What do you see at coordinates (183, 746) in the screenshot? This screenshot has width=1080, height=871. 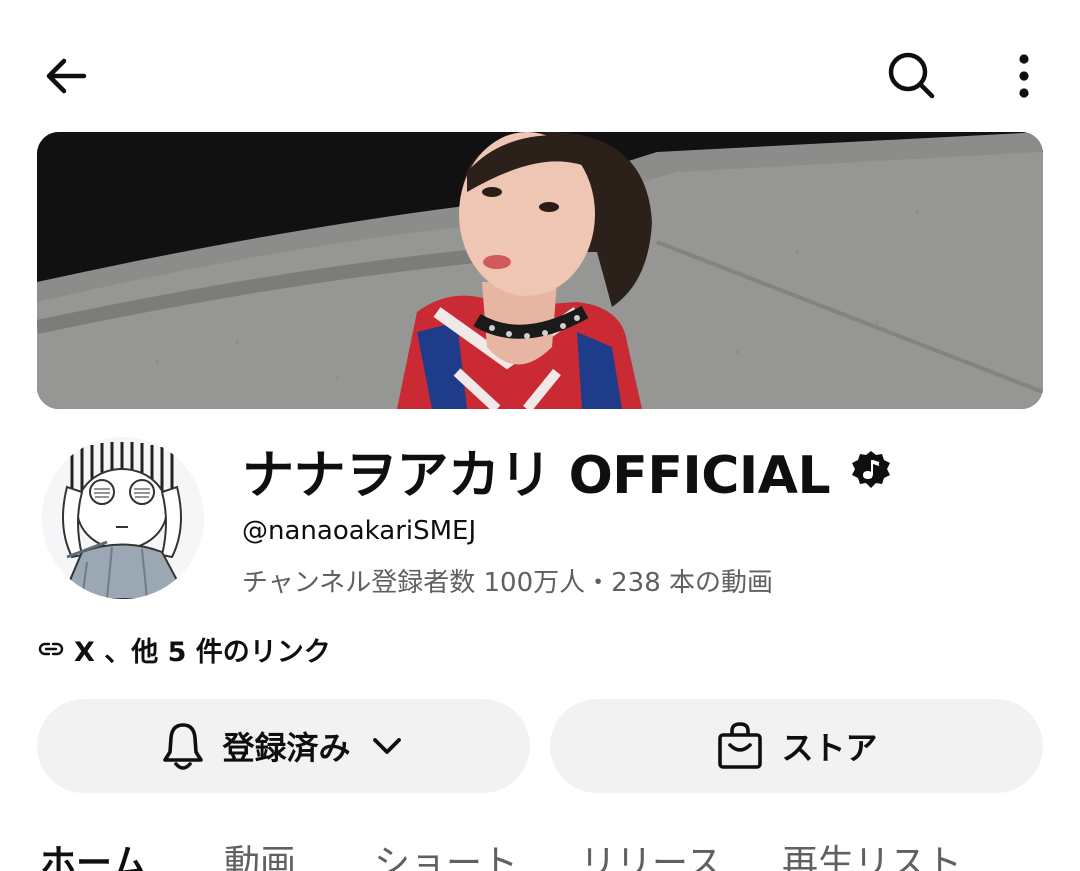 I see `bell-icon` at bounding box center [183, 746].